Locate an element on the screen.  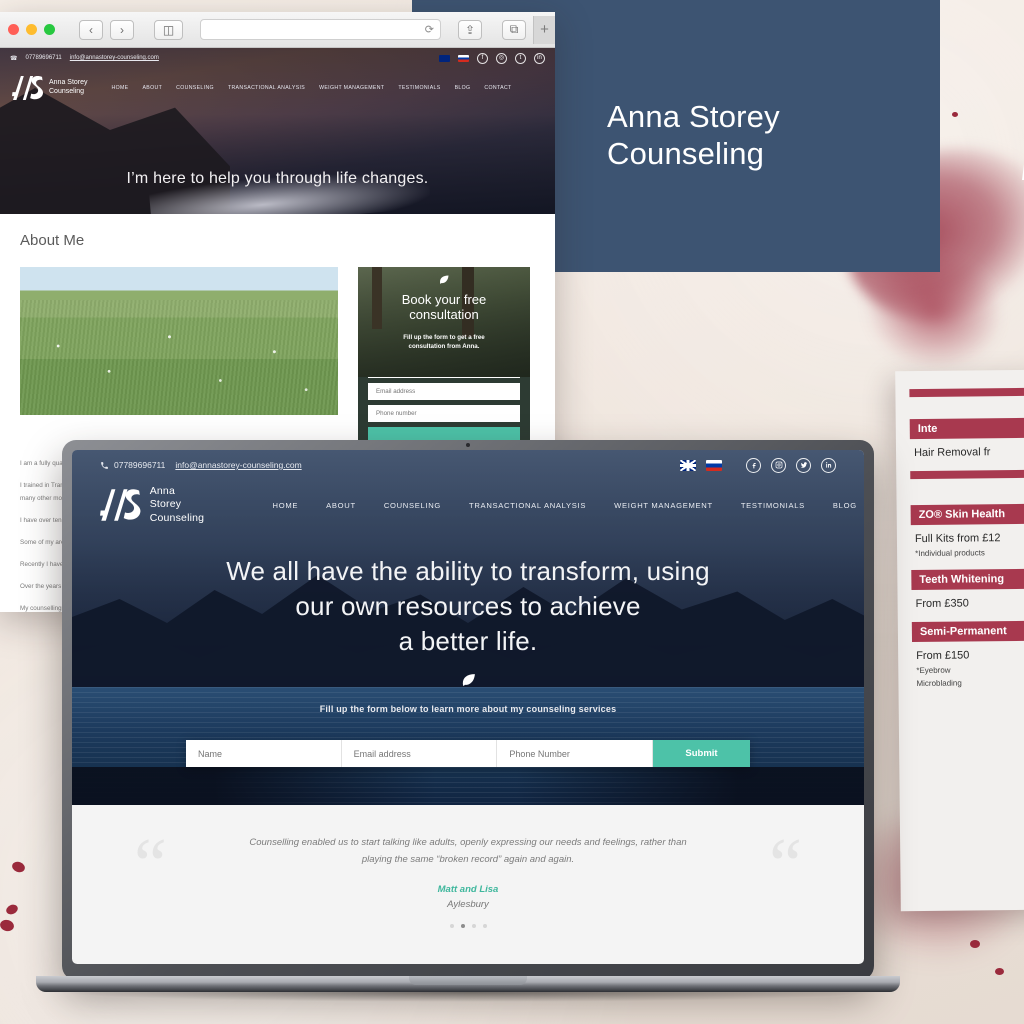
twitter-icon is located at coordinates (803, 465).